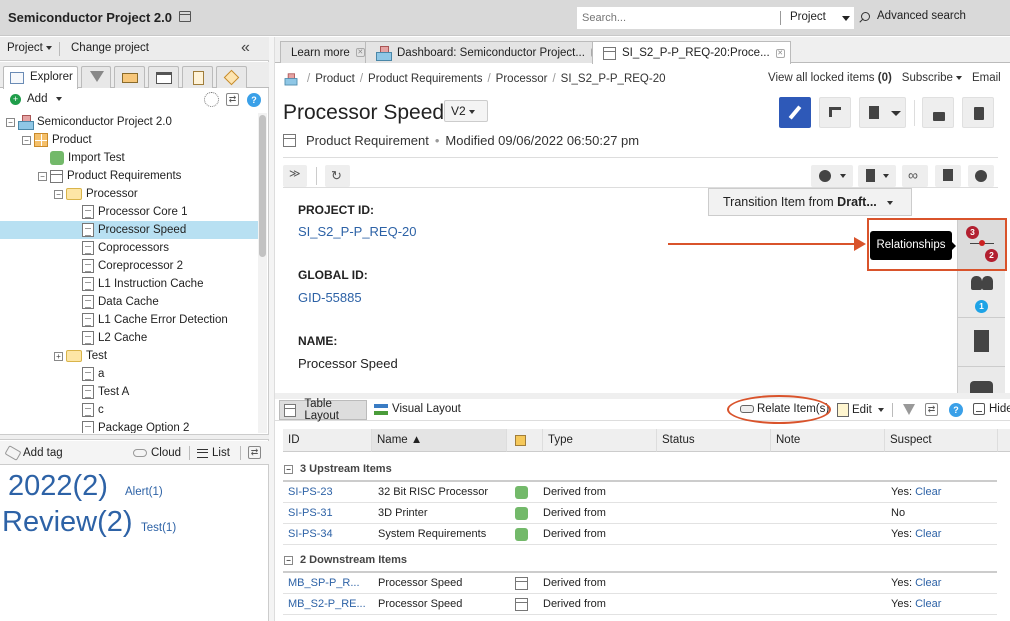 This screenshot has width=1010, height=621. Describe the element at coordinates (109, 176) in the screenshot. I see `tree-node: − Product Requirements` at that location.